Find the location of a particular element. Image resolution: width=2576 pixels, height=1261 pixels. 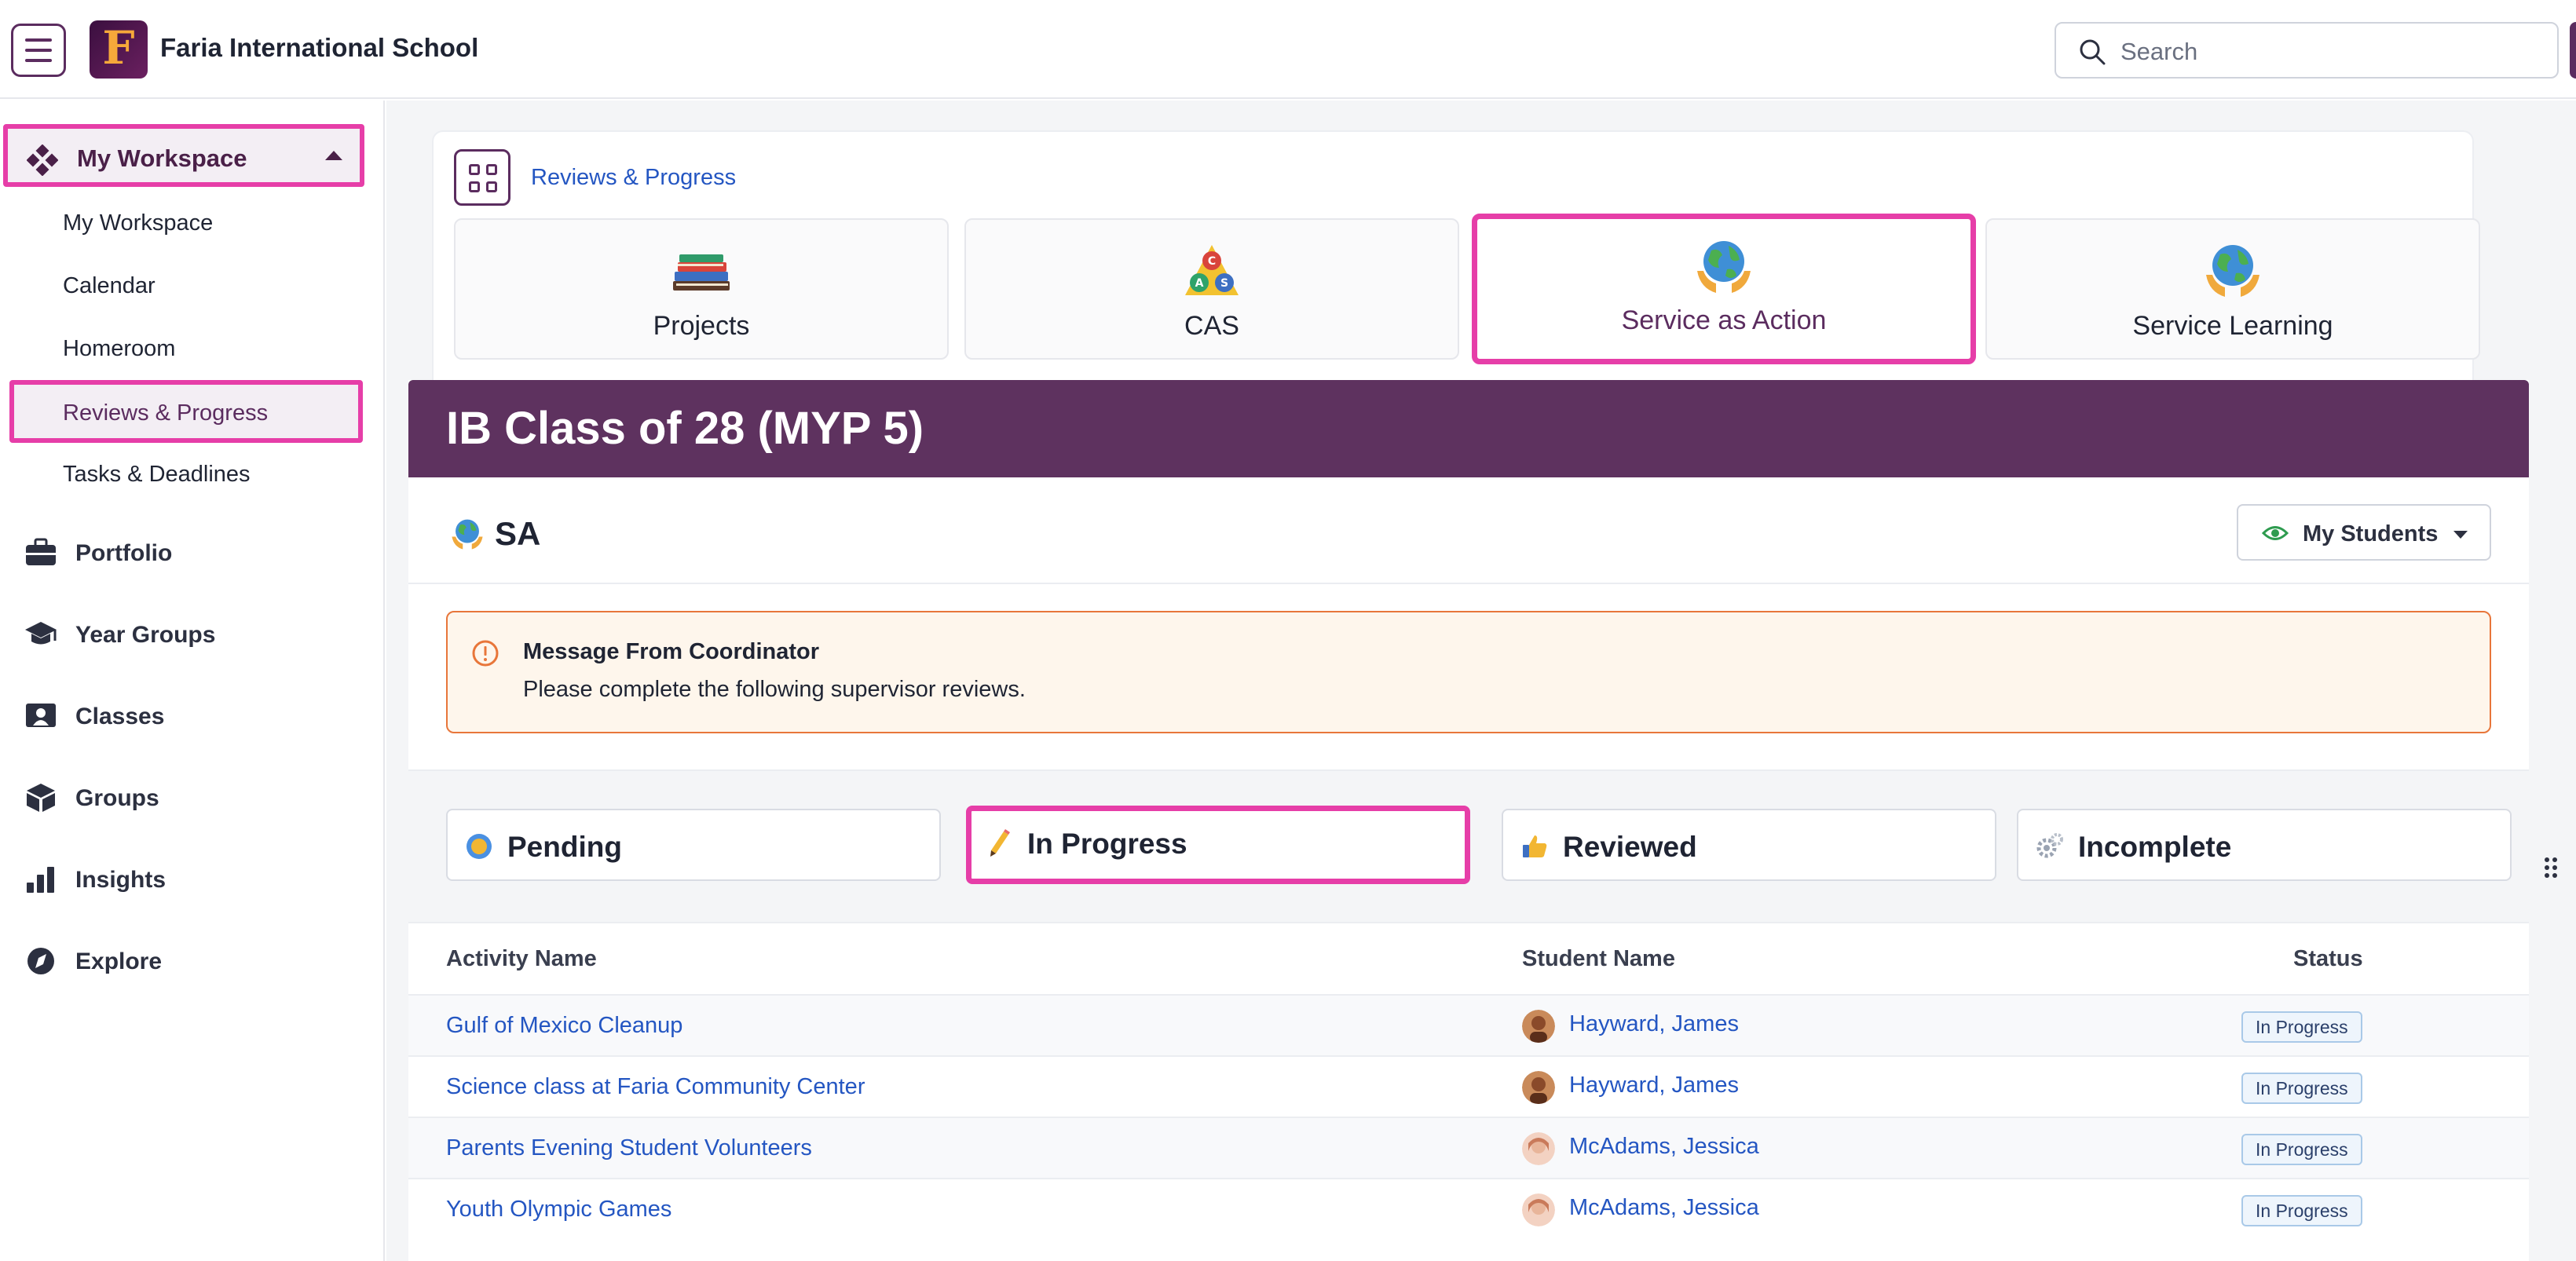

message-title: Message From Coordinator is located at coordinates (671, 651).